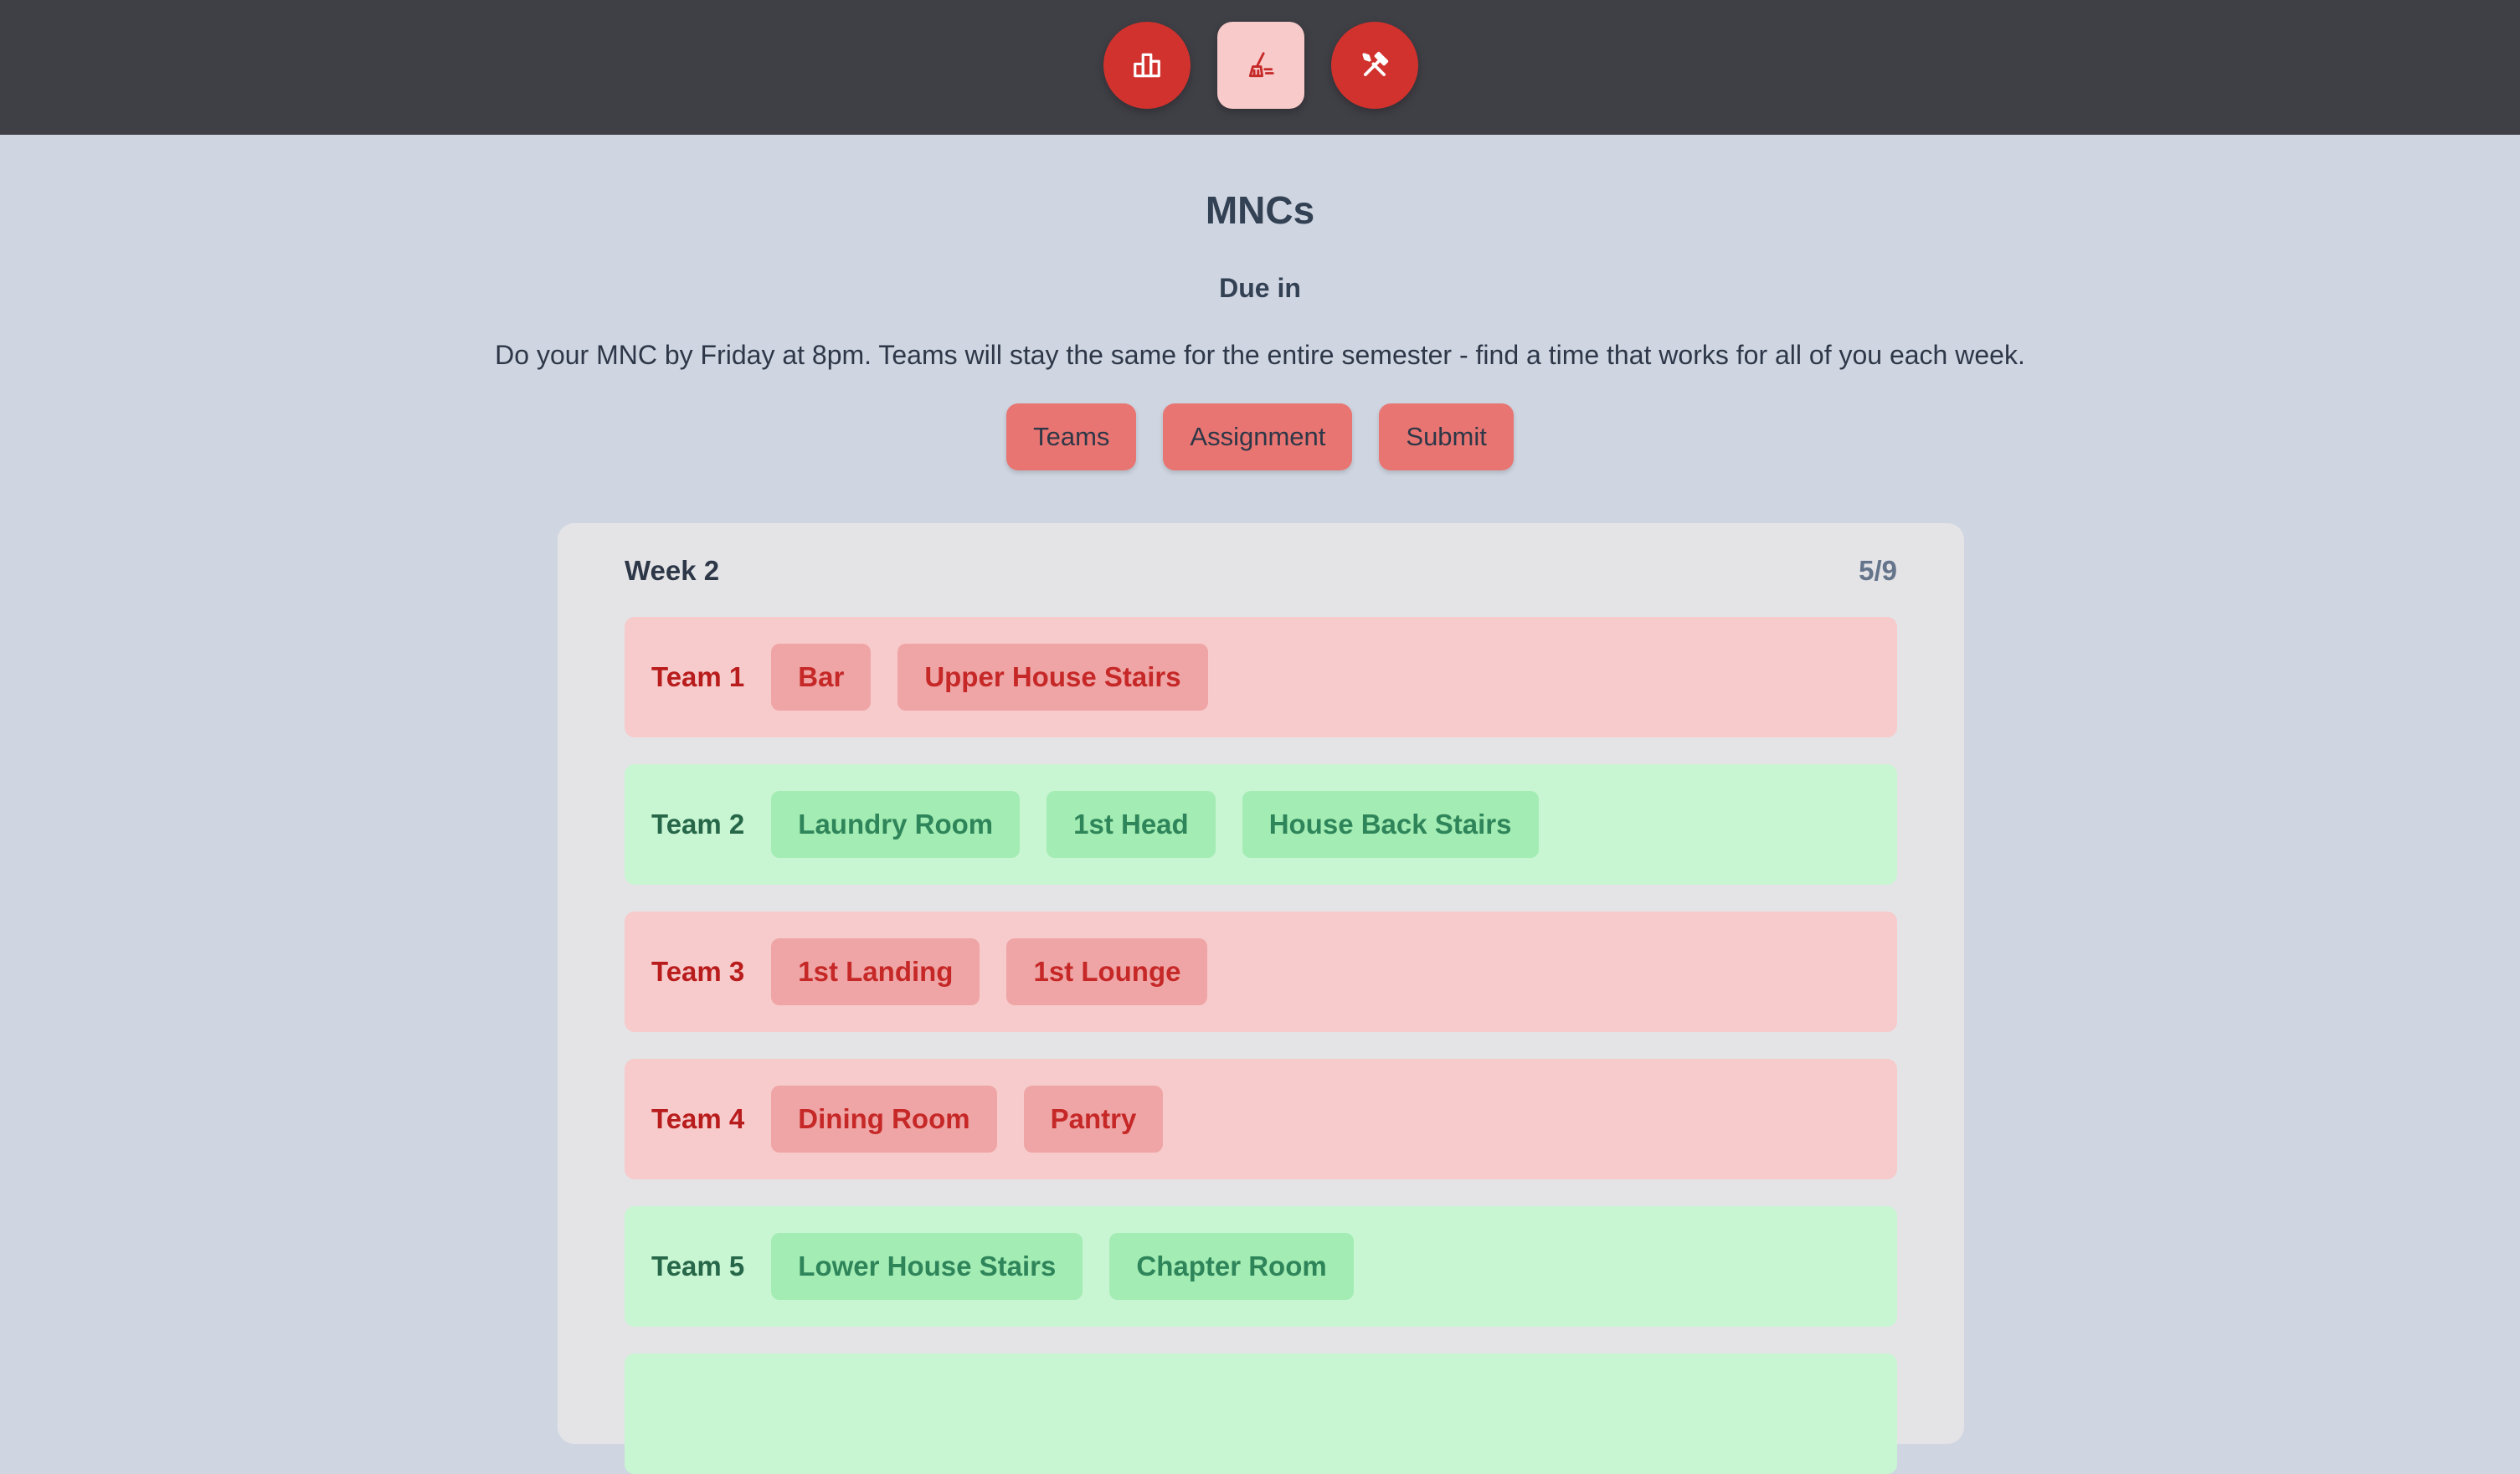  I want to click on submit-button: Submit, so click(1446, 436).